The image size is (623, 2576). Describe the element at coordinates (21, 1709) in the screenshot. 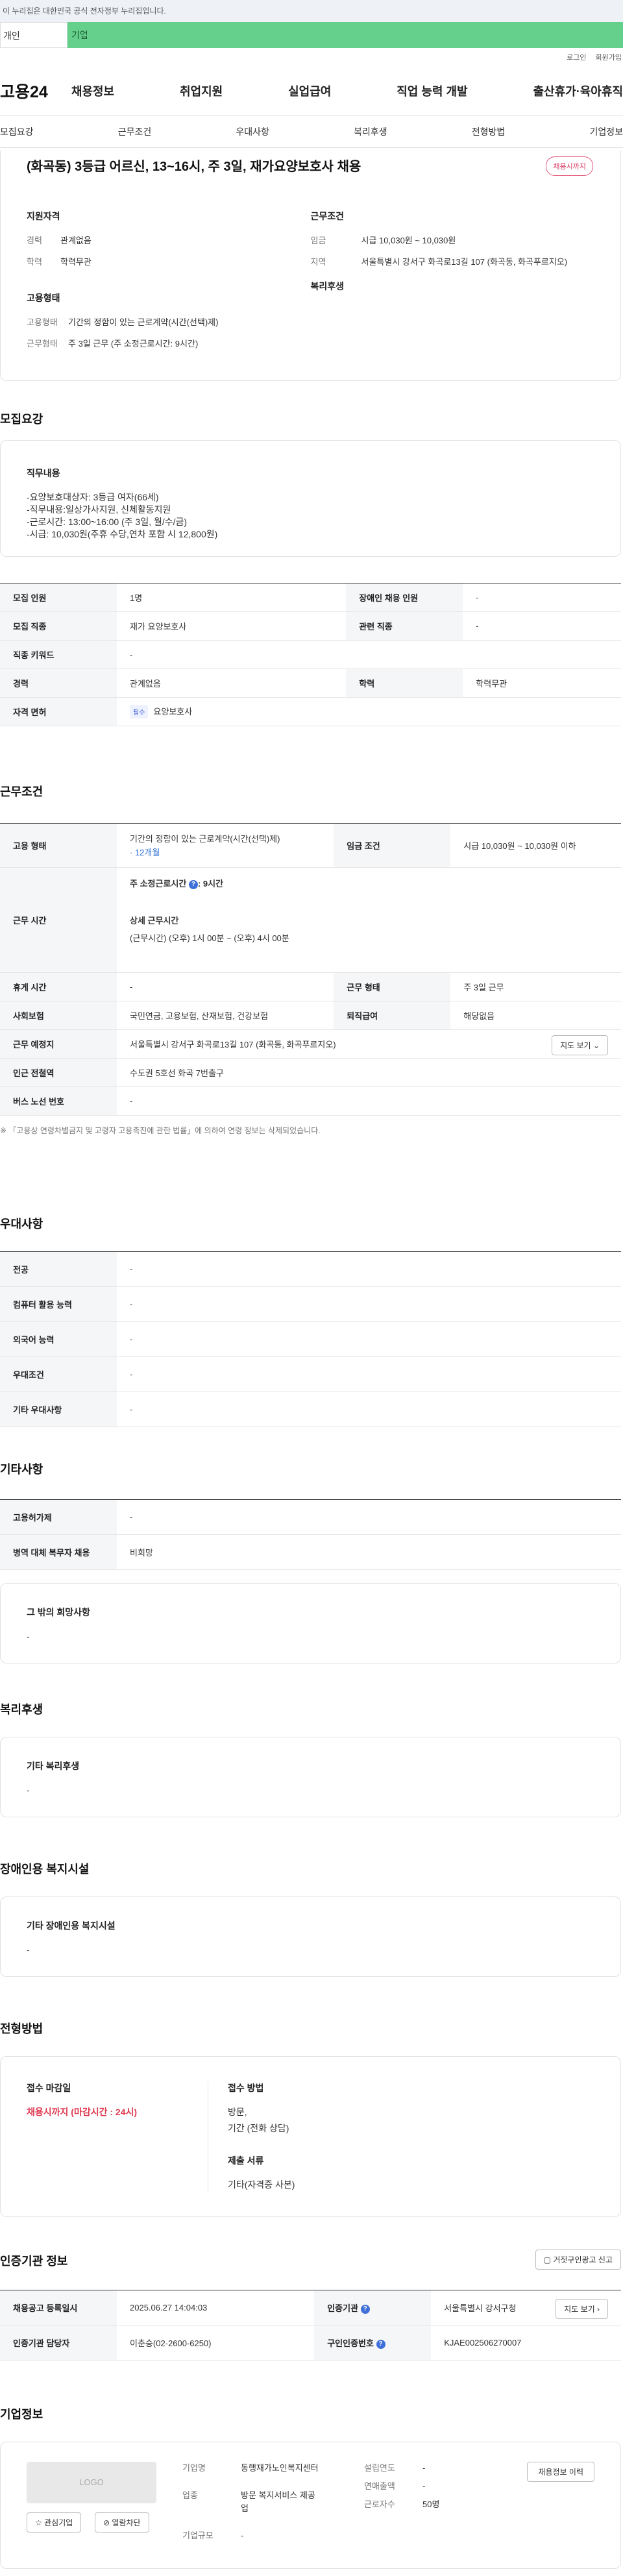

I see `welfare-title: 복리후생` at that location.